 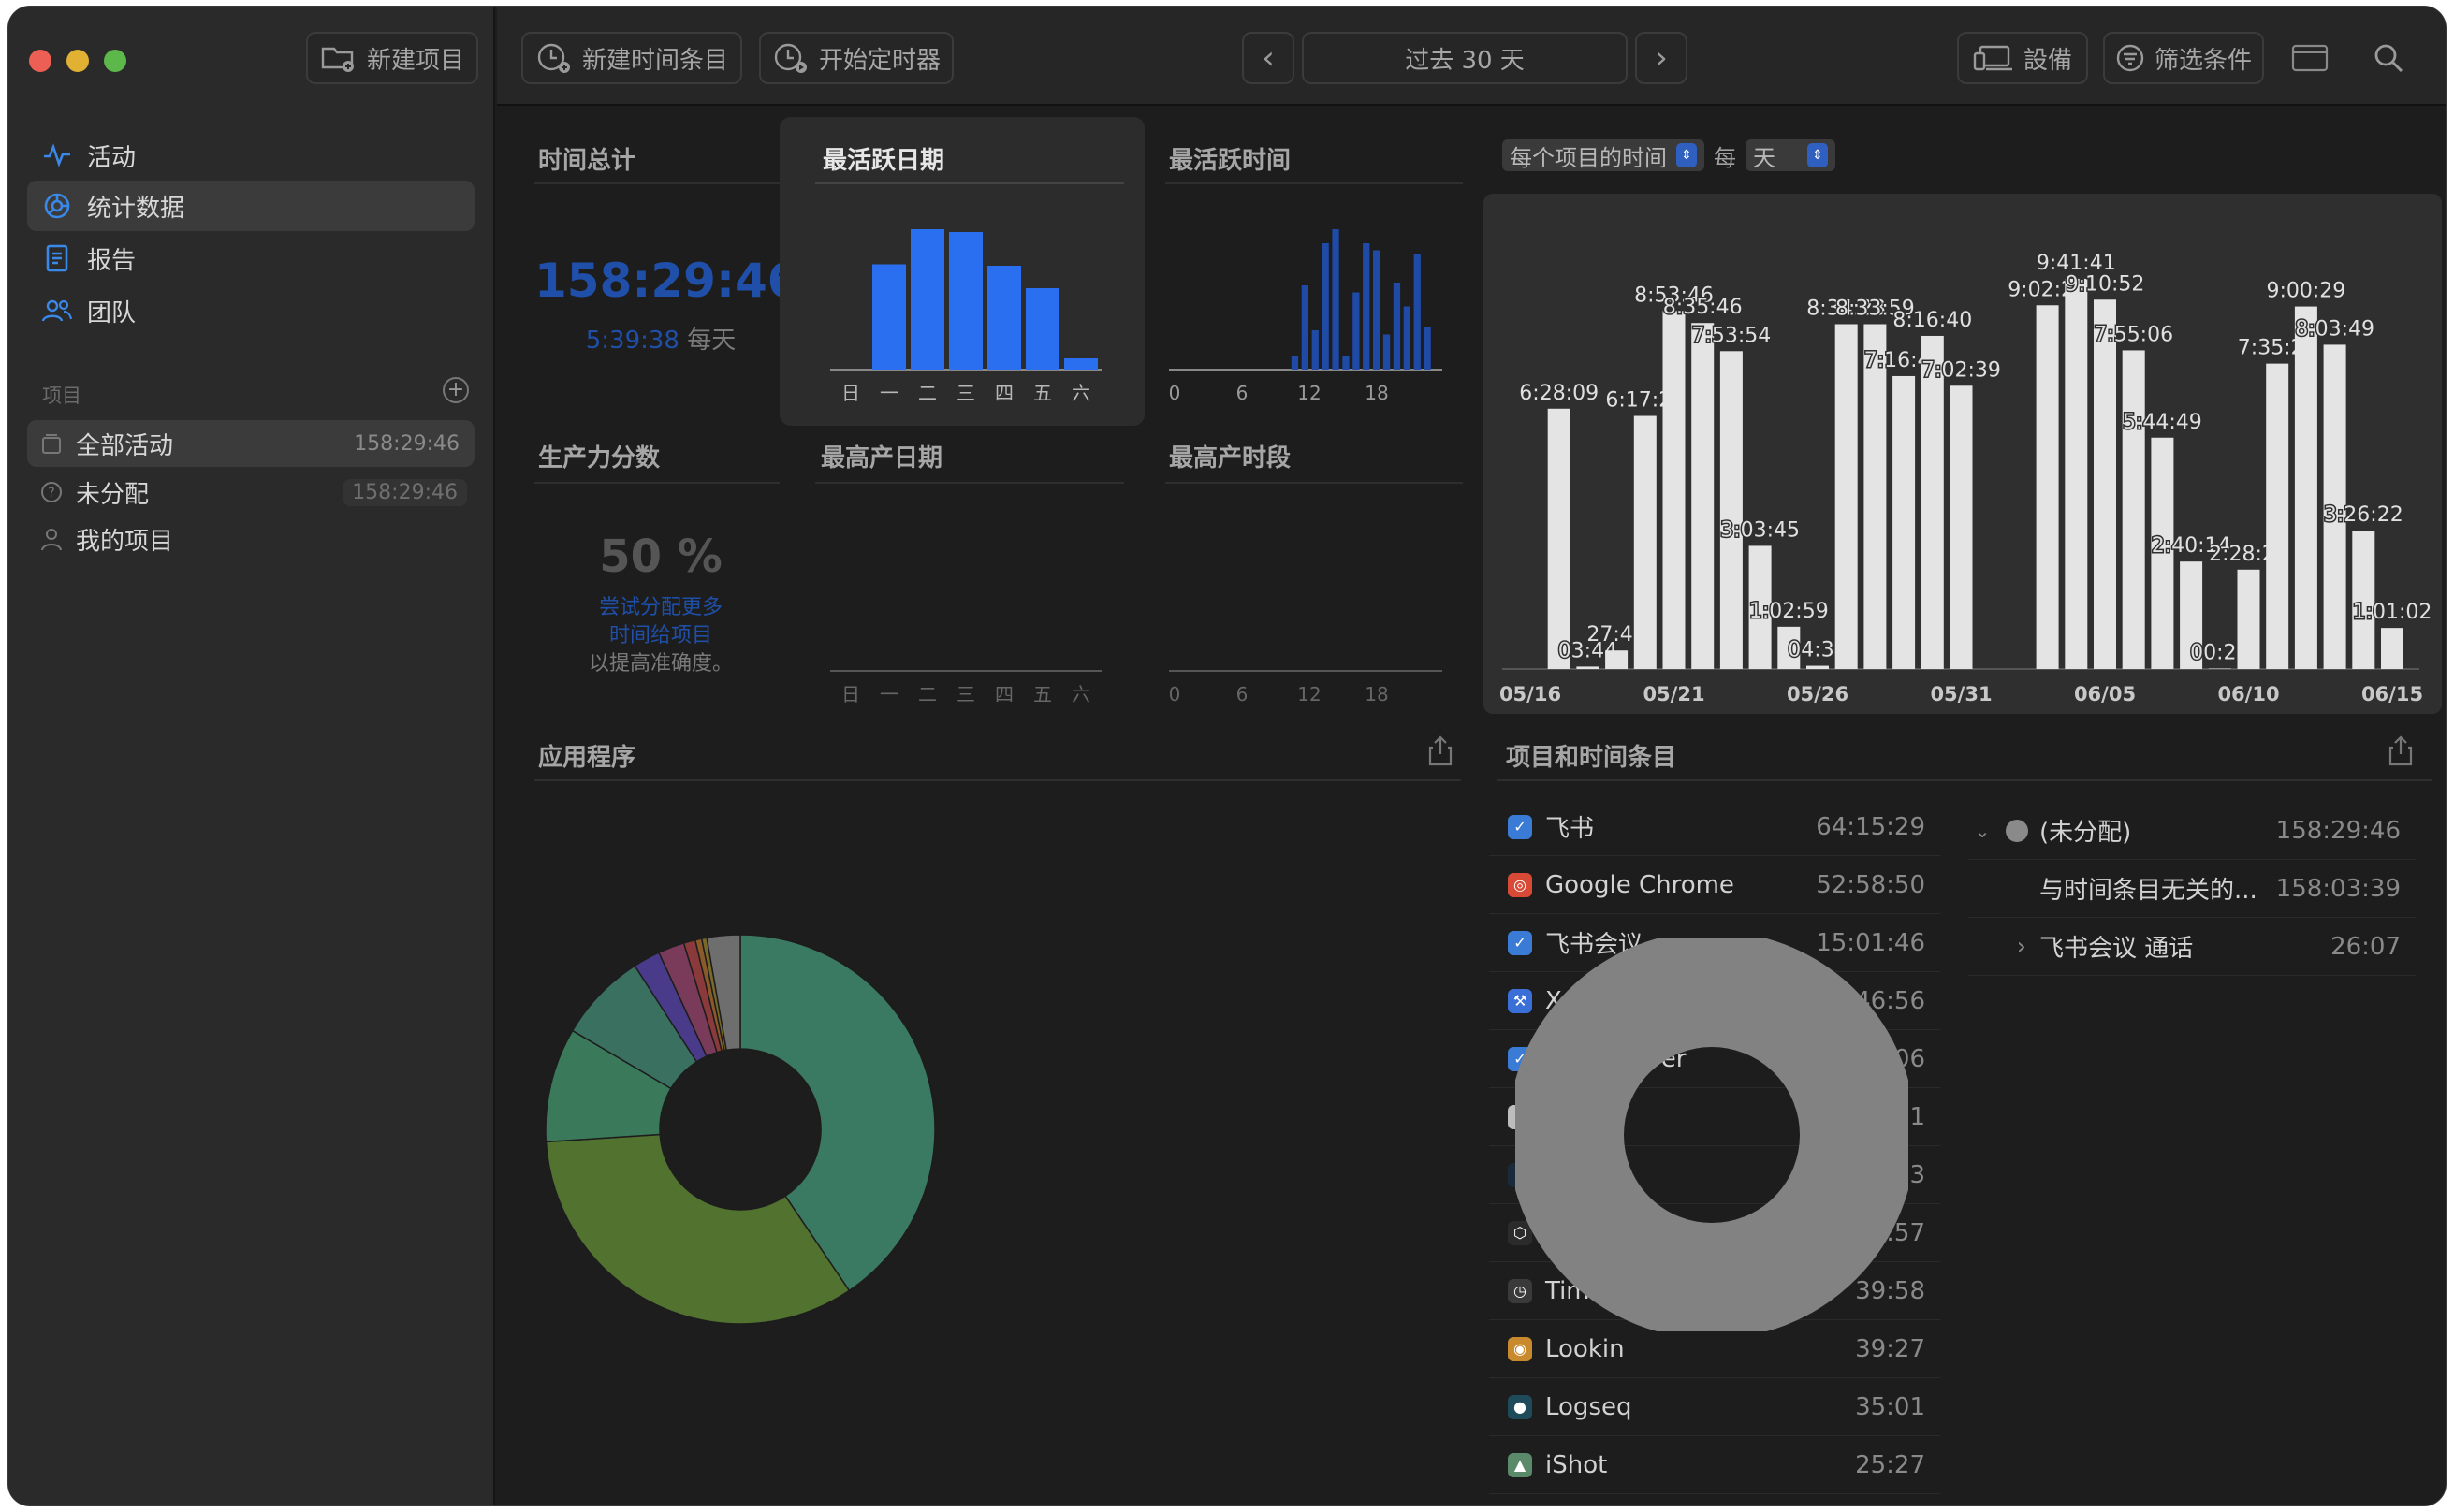 I want to click on close-window-button, so click(x=40, y=61).